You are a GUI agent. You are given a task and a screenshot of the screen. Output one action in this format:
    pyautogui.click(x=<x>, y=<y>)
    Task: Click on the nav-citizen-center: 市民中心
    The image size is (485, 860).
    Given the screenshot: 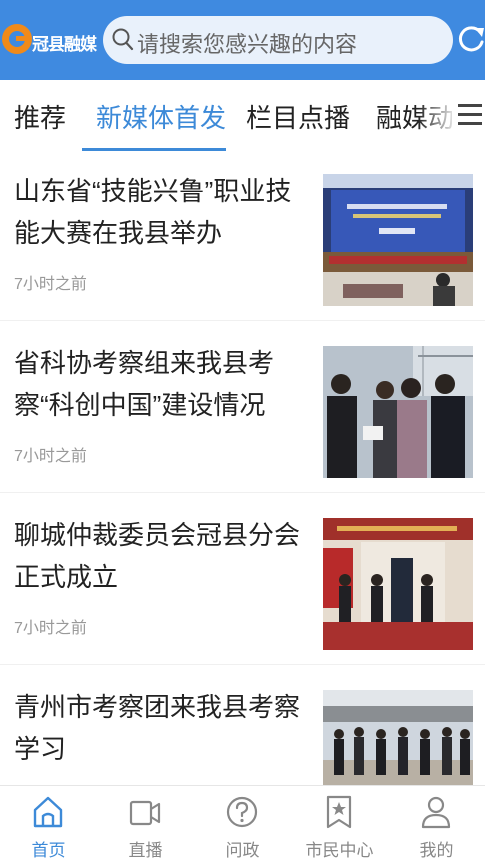 What is the action you would take?
    pyautogui.click(x=339, y=823)
    